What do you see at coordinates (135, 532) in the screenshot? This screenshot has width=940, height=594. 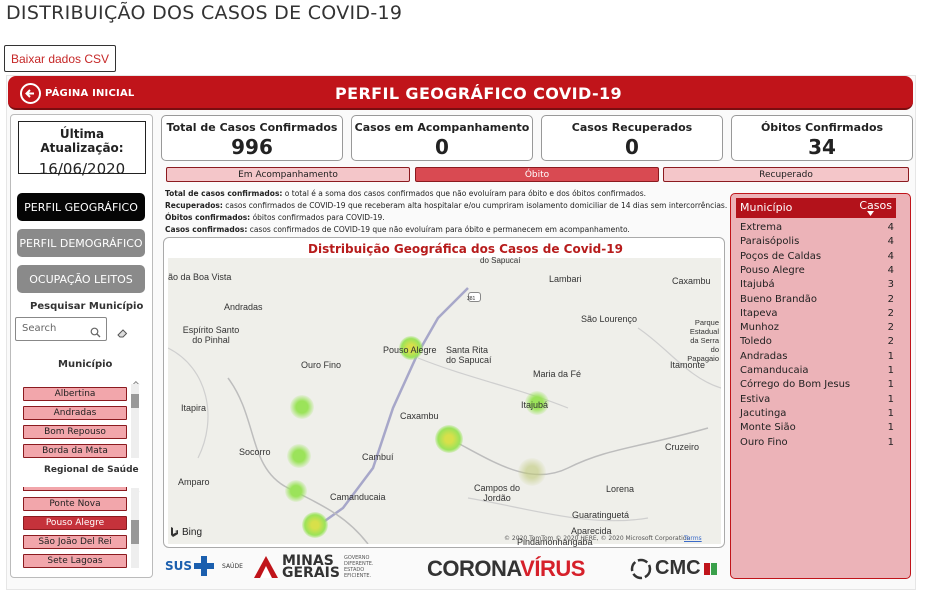 I see `regional-scroll-thumb` at bounding box center [135, 532].